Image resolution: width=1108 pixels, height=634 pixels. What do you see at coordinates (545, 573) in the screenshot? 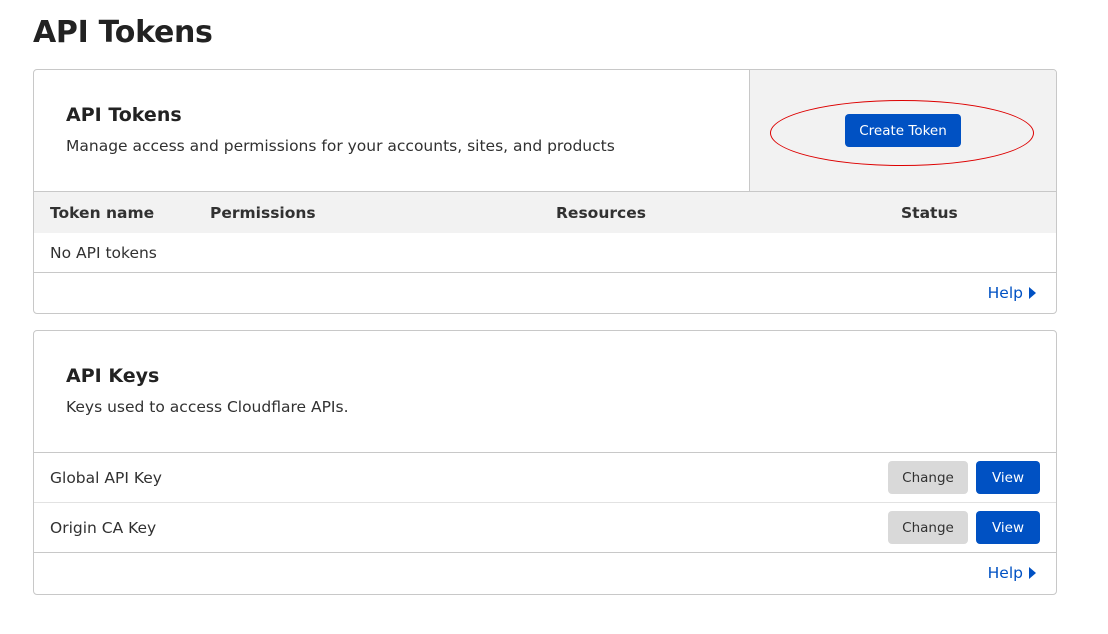
I see `keys-help-row: Help` at bounding box center [545, 573].